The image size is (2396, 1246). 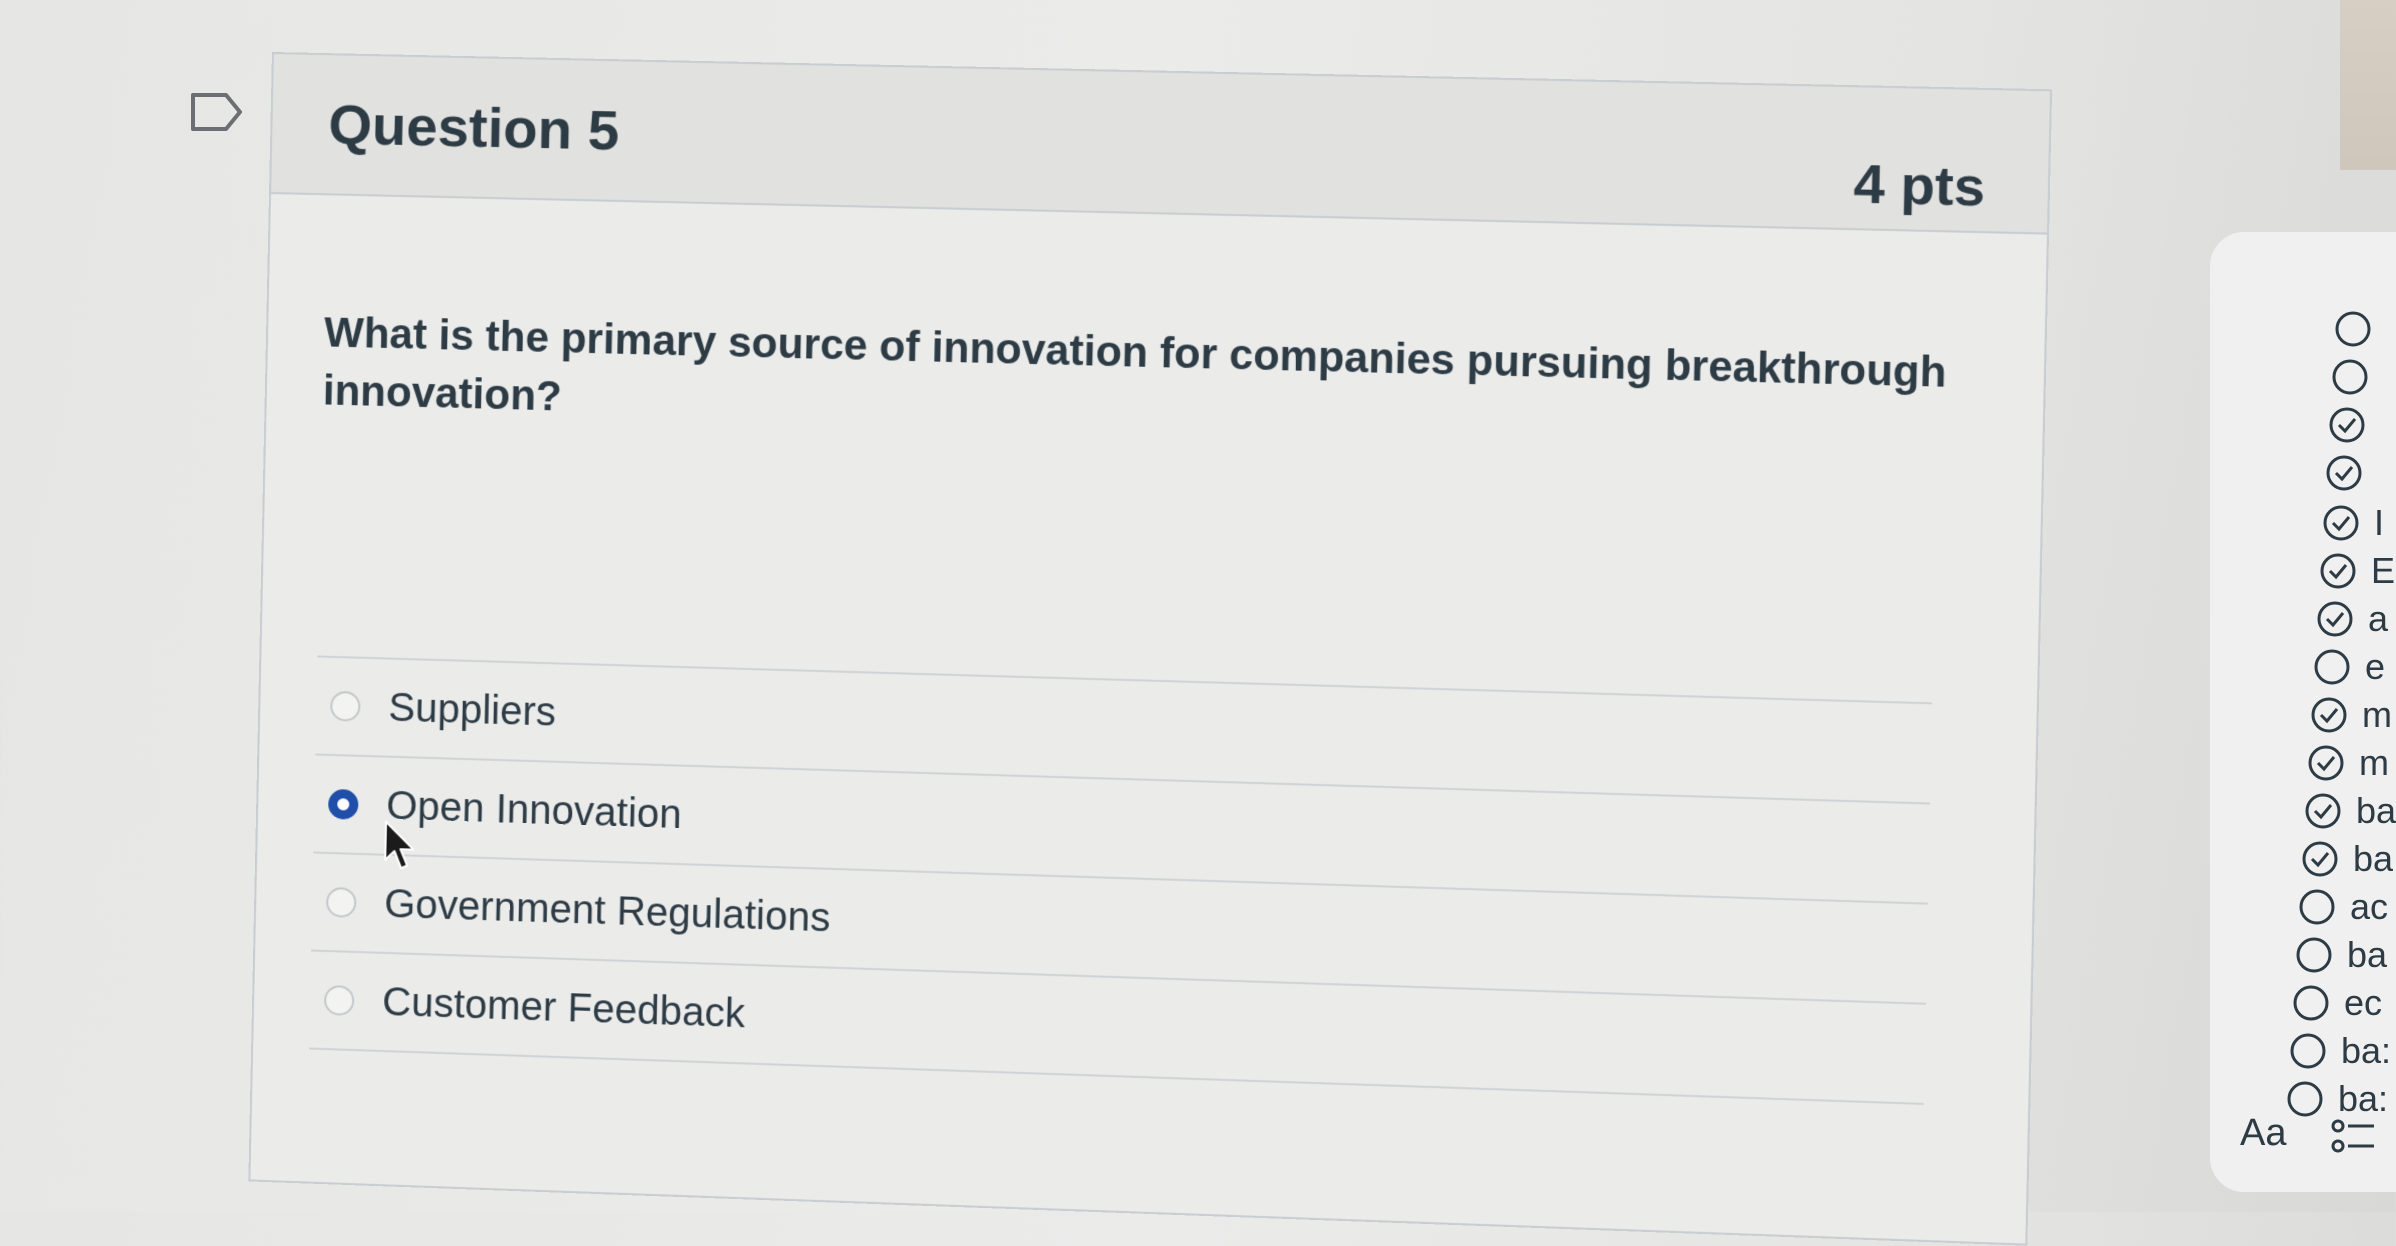 What do you see at coordinates (474, 127) in the screenshot?
I see `question-title: Question 5` at bounding box center [474, 127].